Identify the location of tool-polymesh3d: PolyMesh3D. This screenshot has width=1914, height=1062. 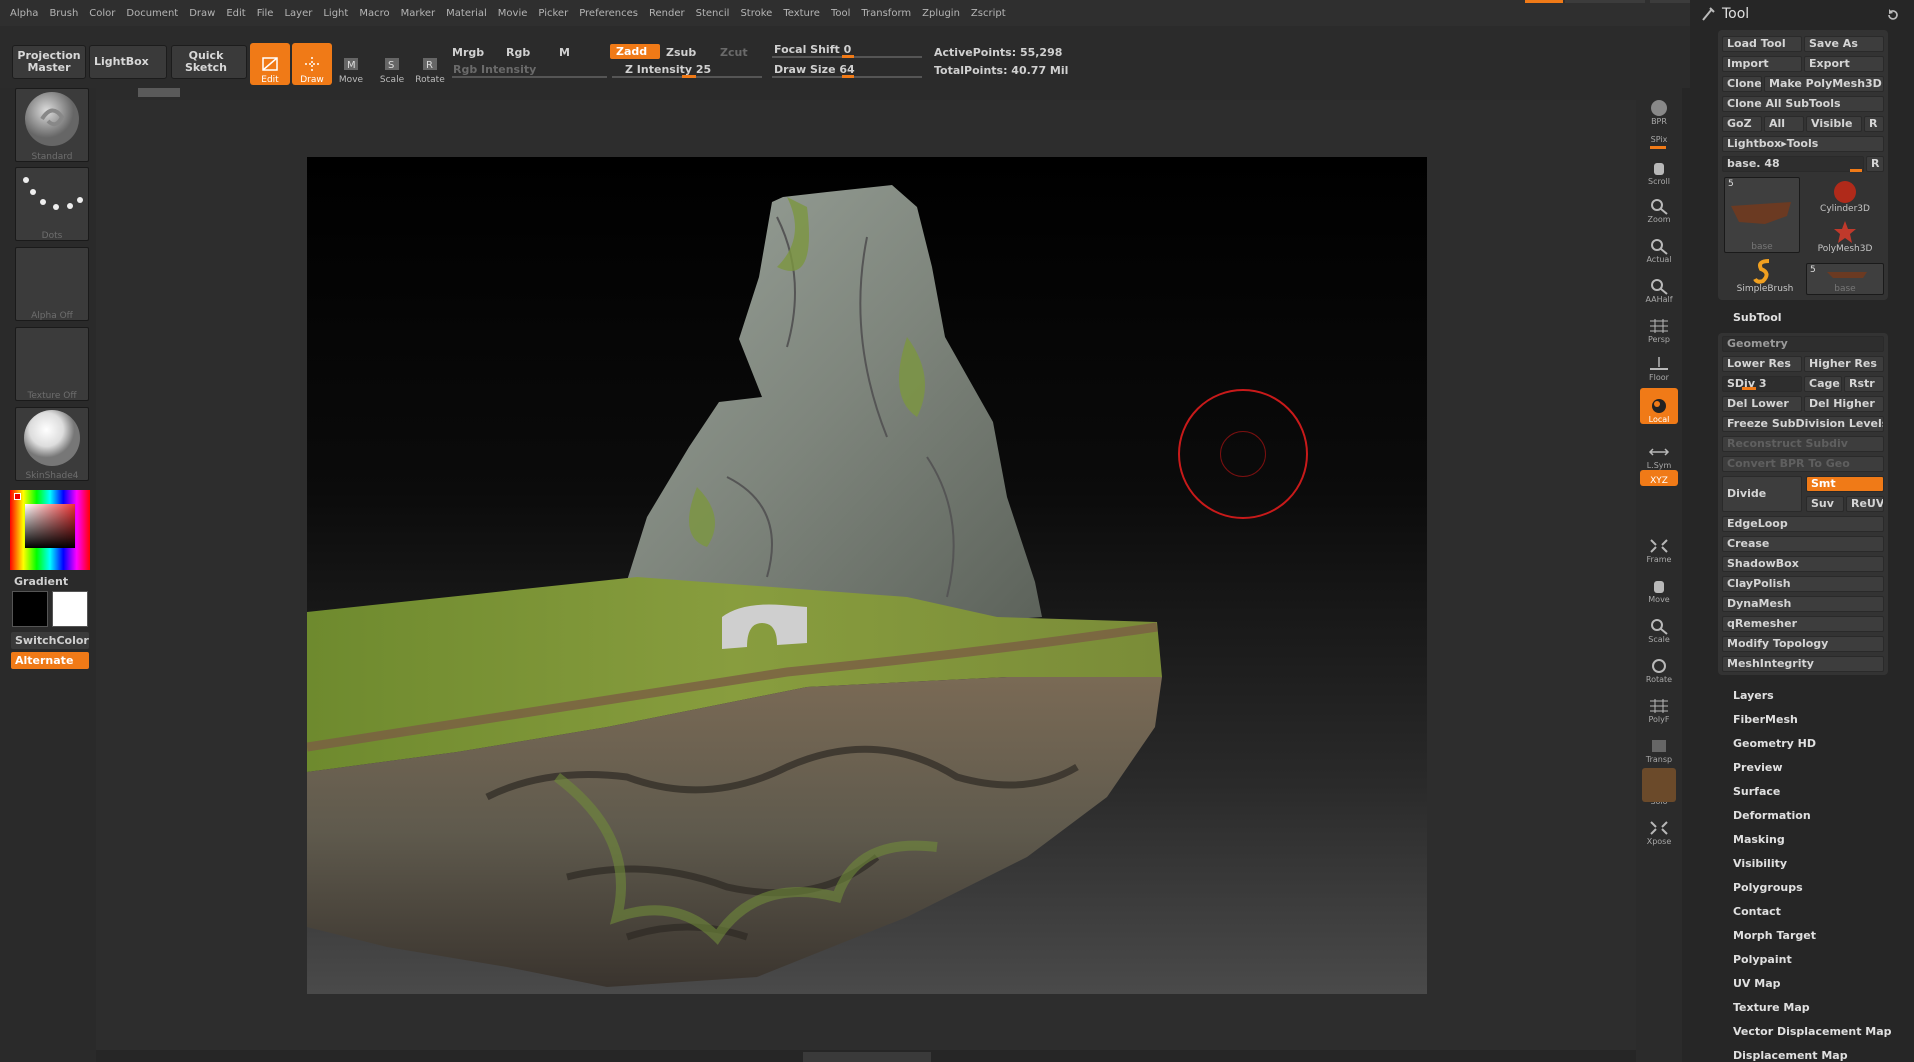
(1845, 237).